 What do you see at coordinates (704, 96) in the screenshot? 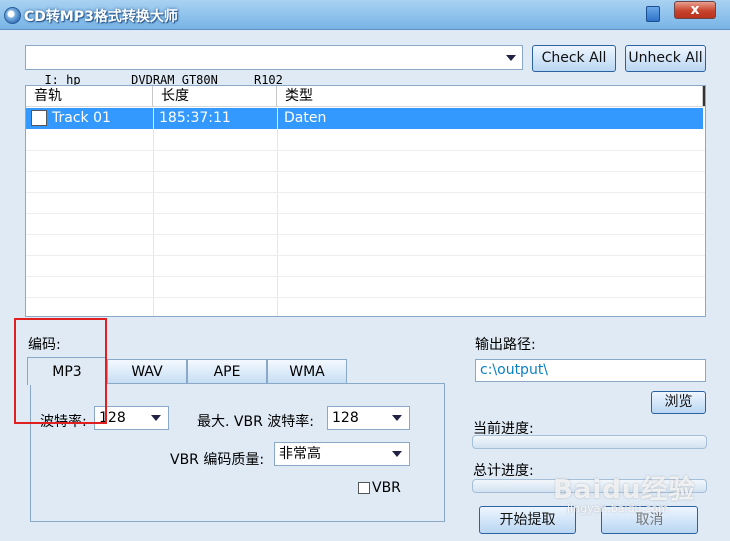
I see `list-scroll-edge` at bounding box center [704, 96].